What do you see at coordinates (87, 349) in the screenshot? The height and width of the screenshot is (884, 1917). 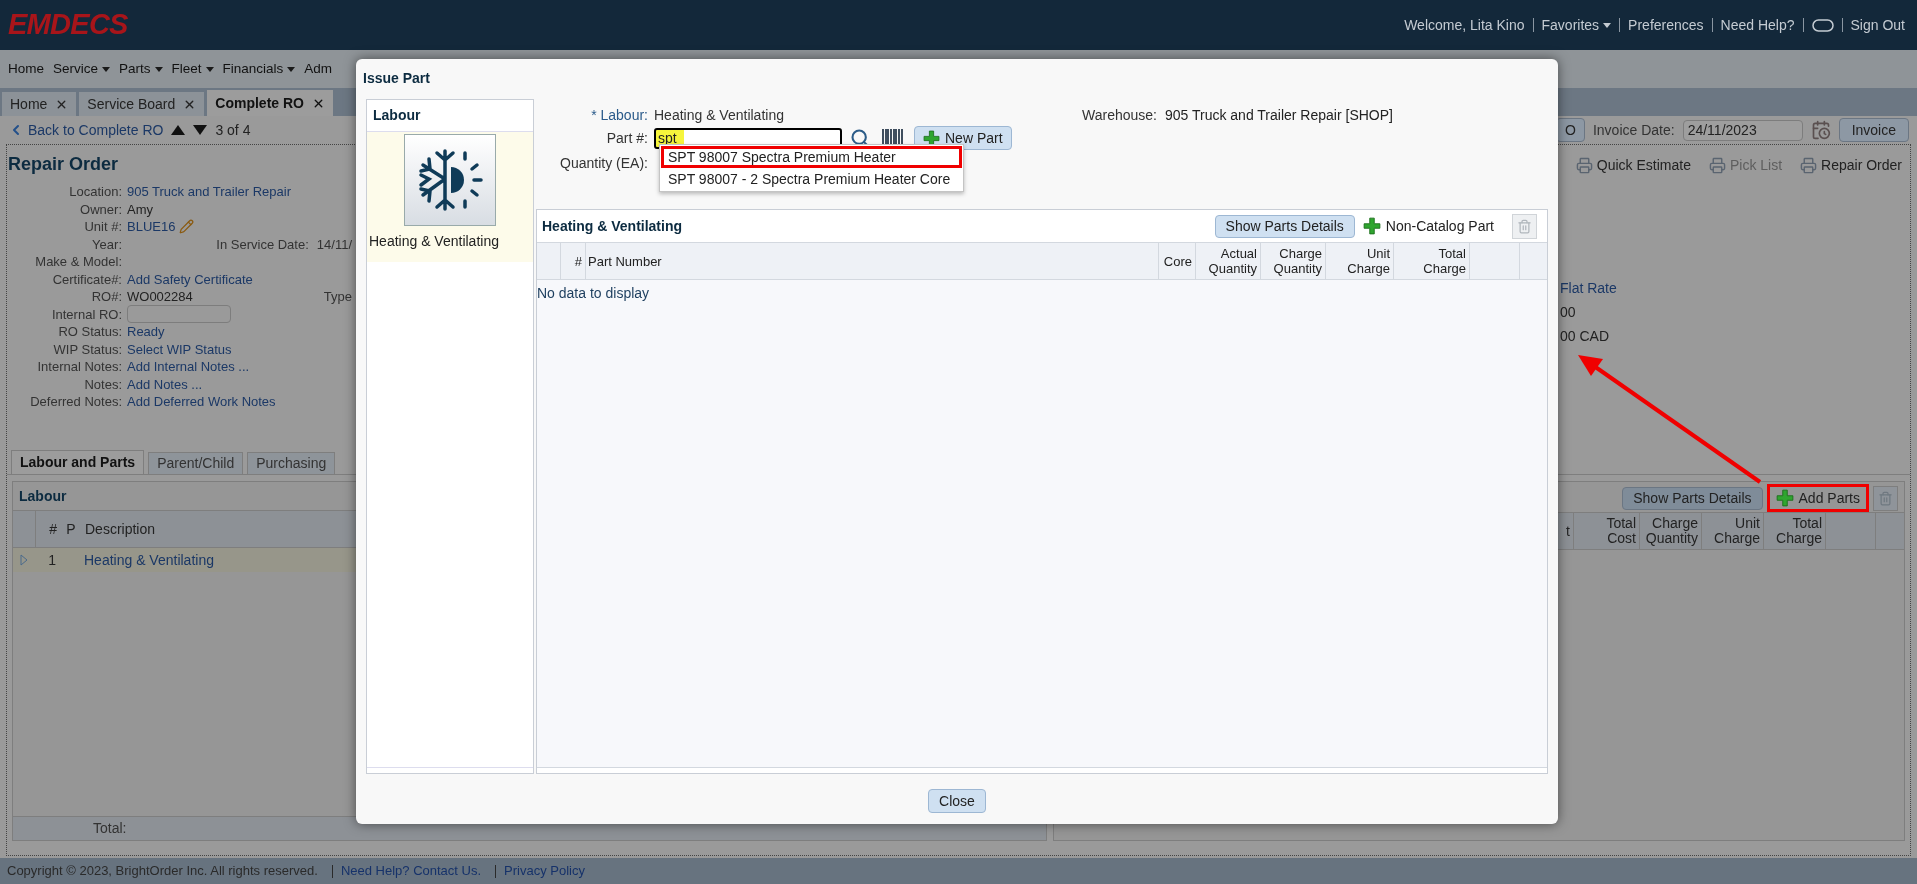 I see `field-label: WIP Status:` at bounding box center [87, 349].